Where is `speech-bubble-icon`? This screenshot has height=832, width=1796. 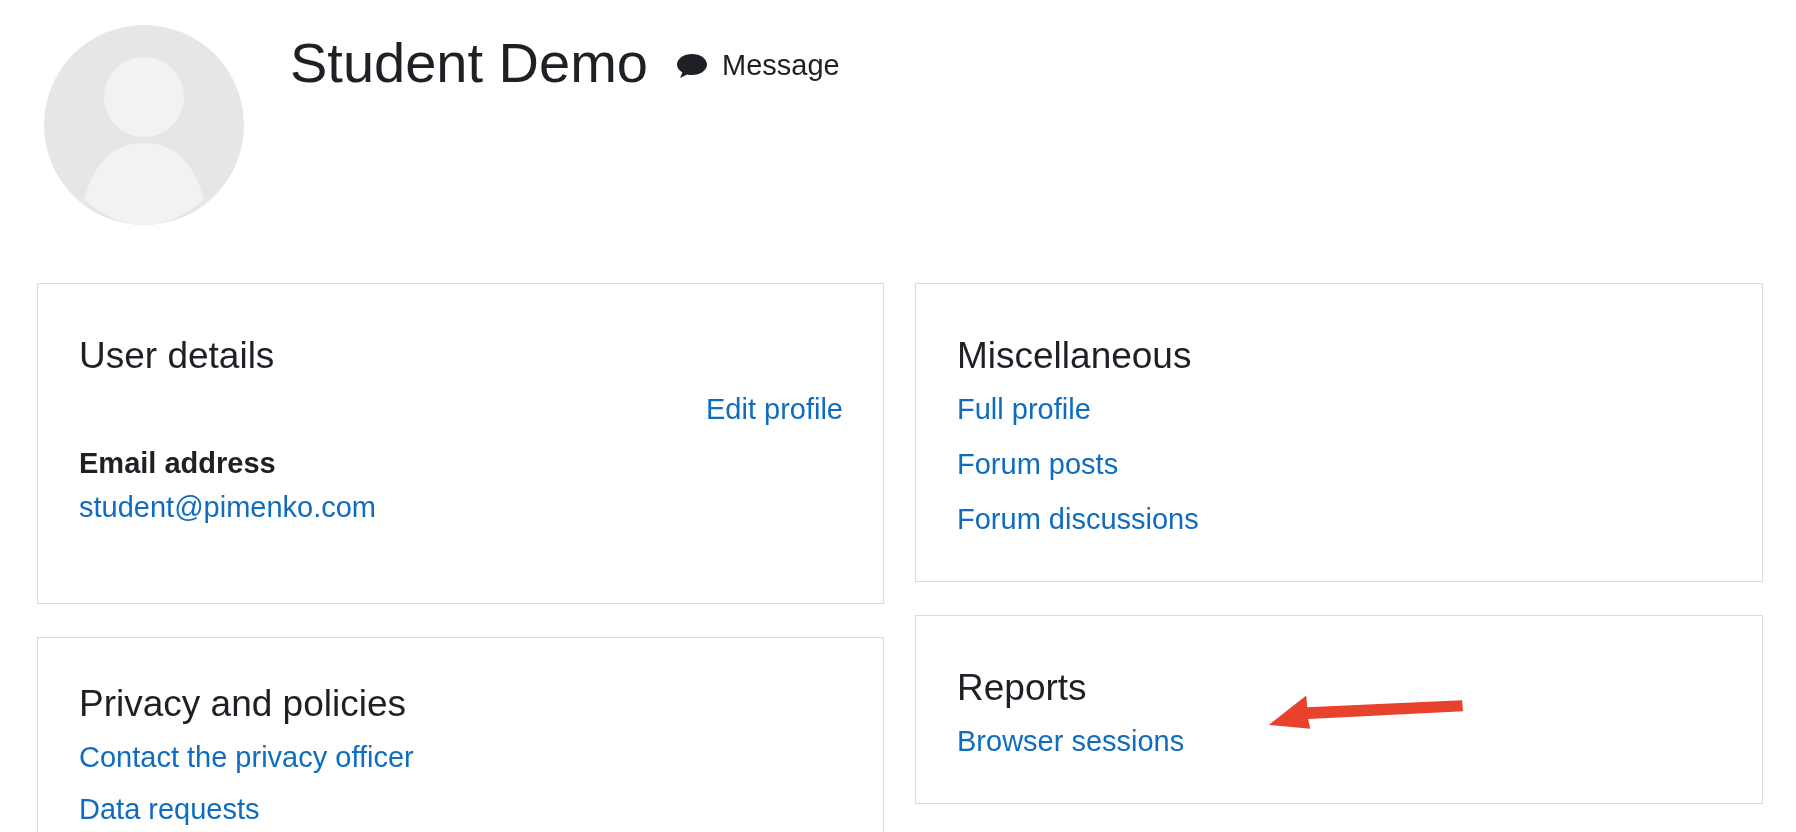 speech-bubble-icon is located at coordinates (692, 65).